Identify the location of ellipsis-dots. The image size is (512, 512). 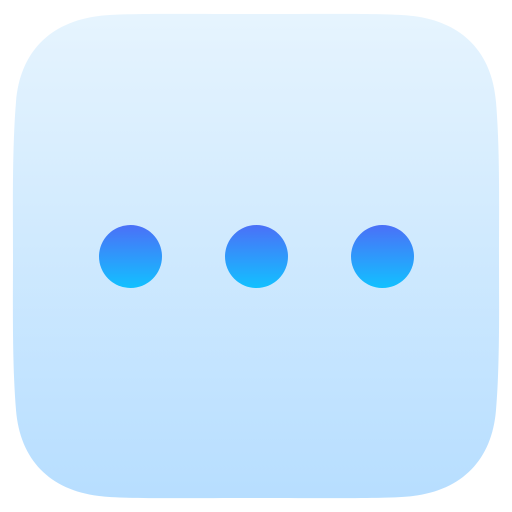
(256, 256).